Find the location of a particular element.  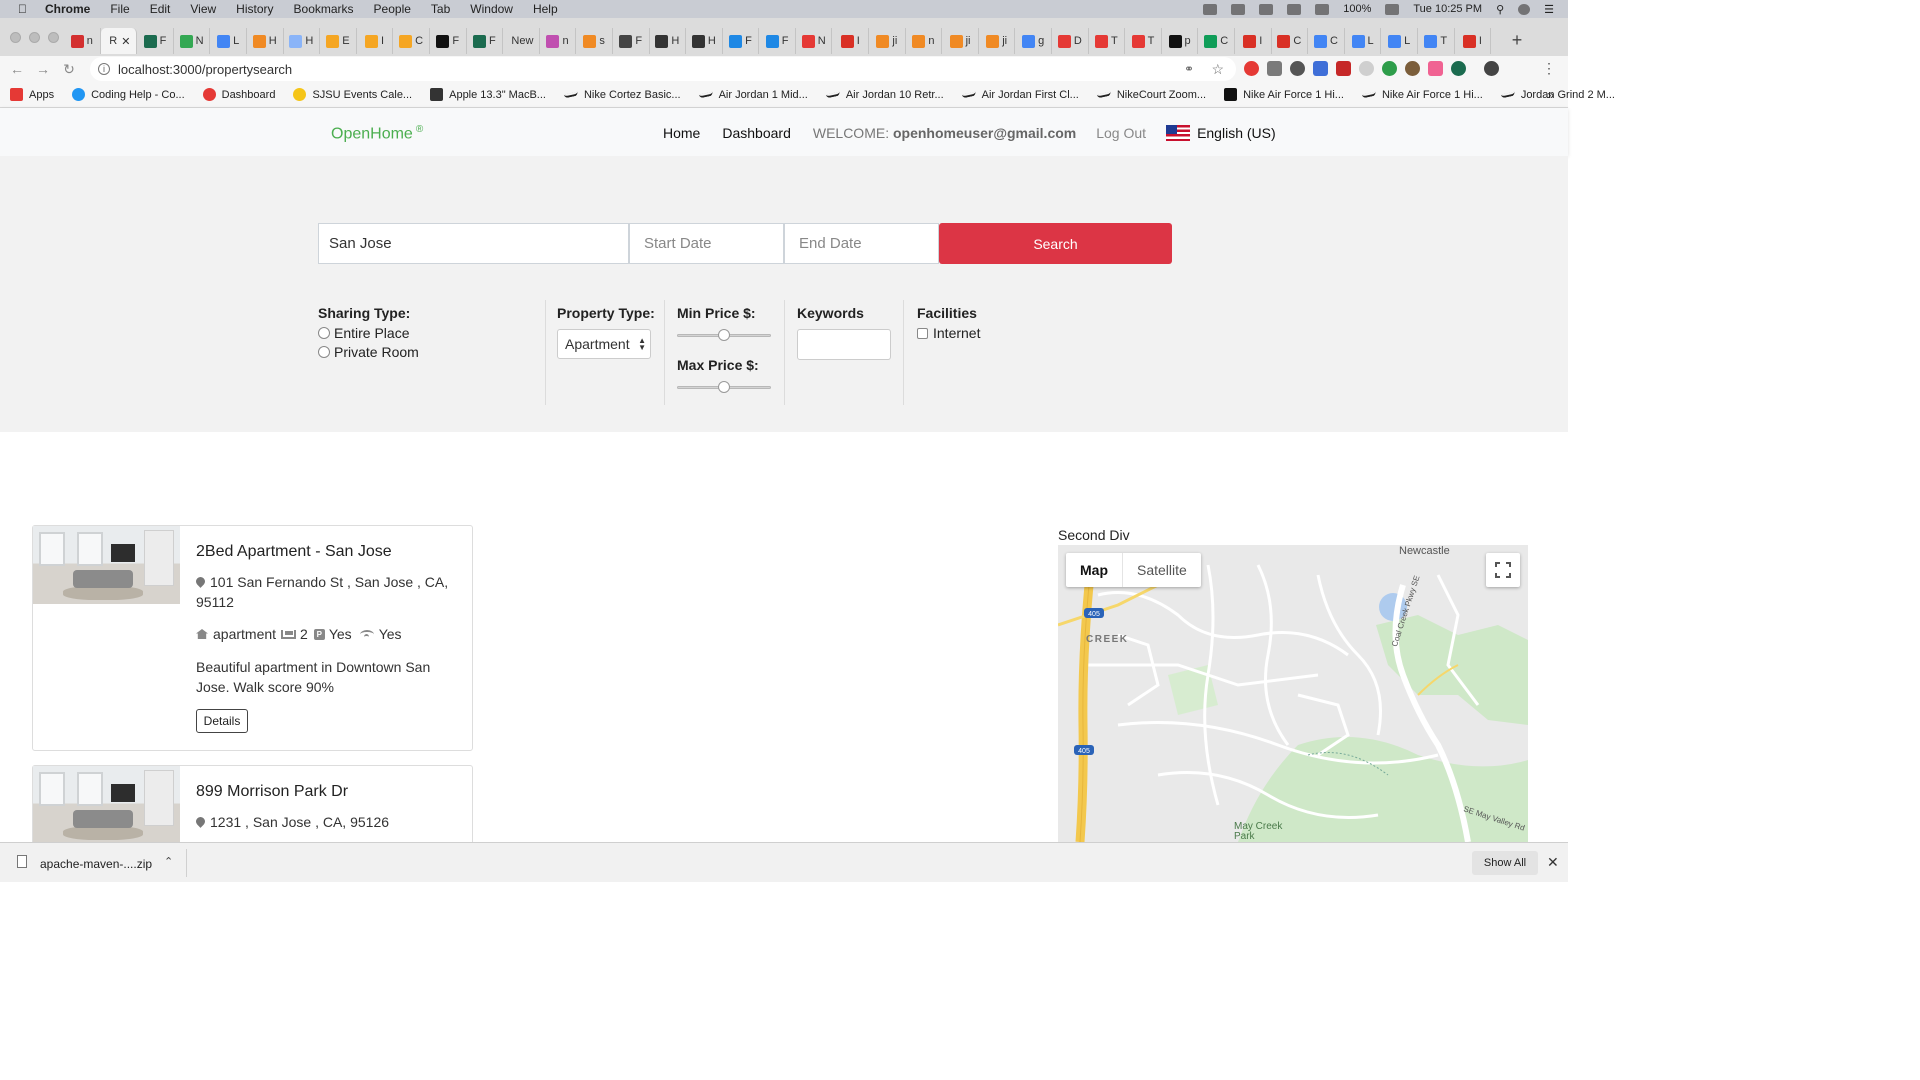

bookmarks-overflow-icon: » is located at coordinates (1550, 95).